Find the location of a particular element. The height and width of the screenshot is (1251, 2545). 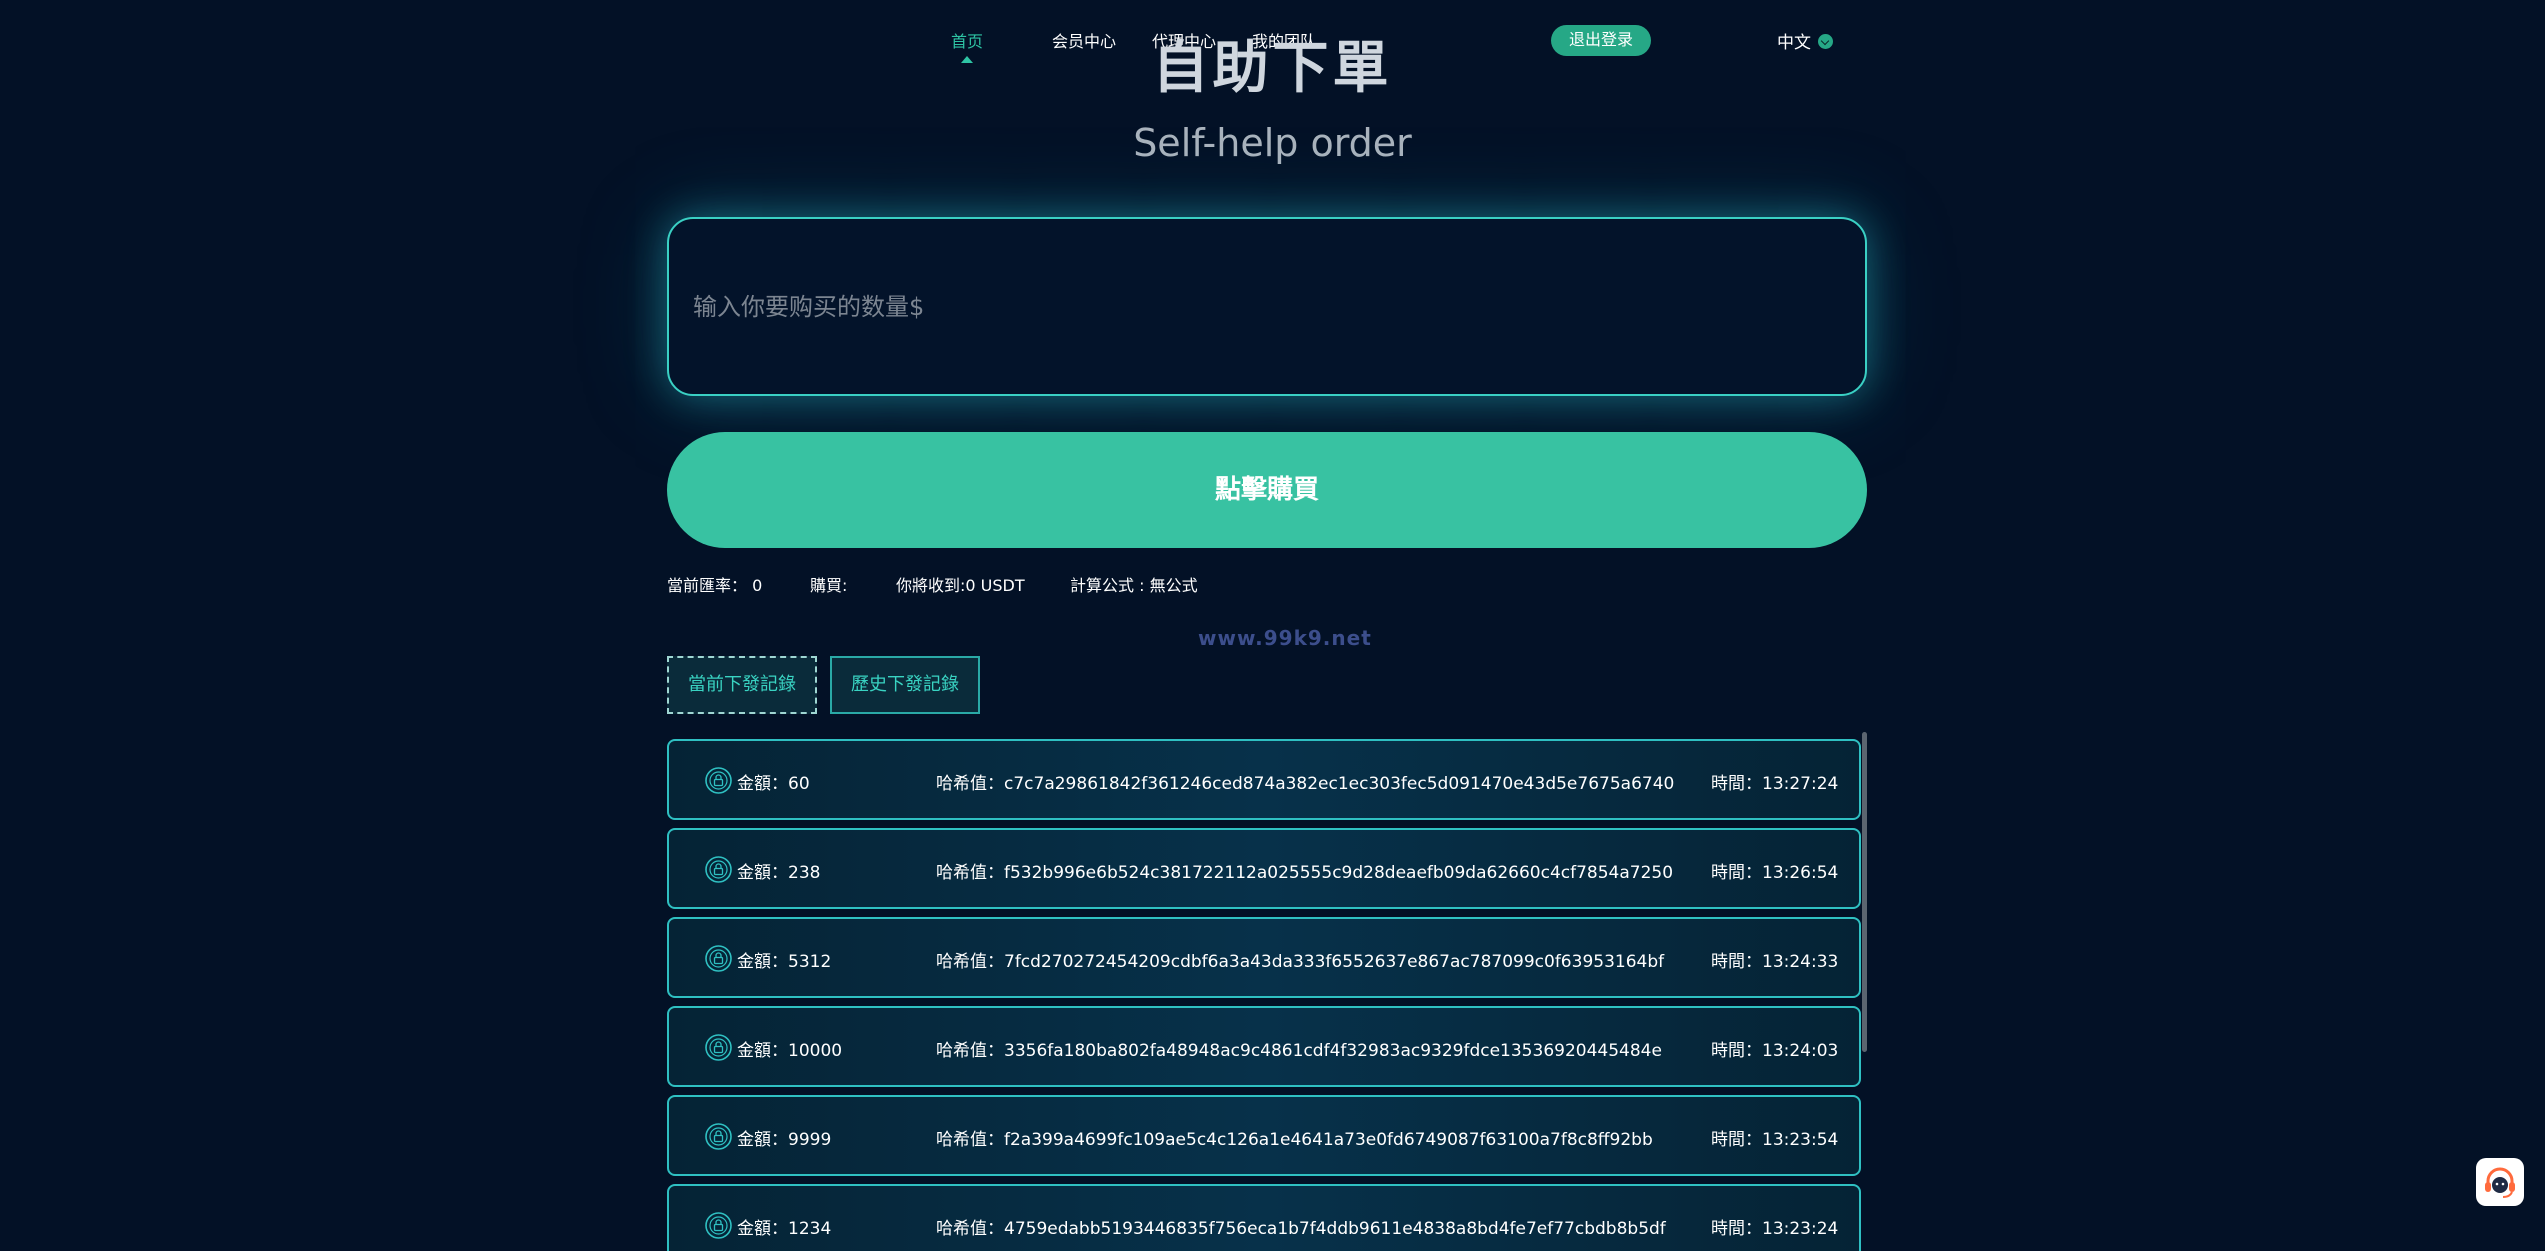

customer-support-button is located at coordinates (2500, 1182).